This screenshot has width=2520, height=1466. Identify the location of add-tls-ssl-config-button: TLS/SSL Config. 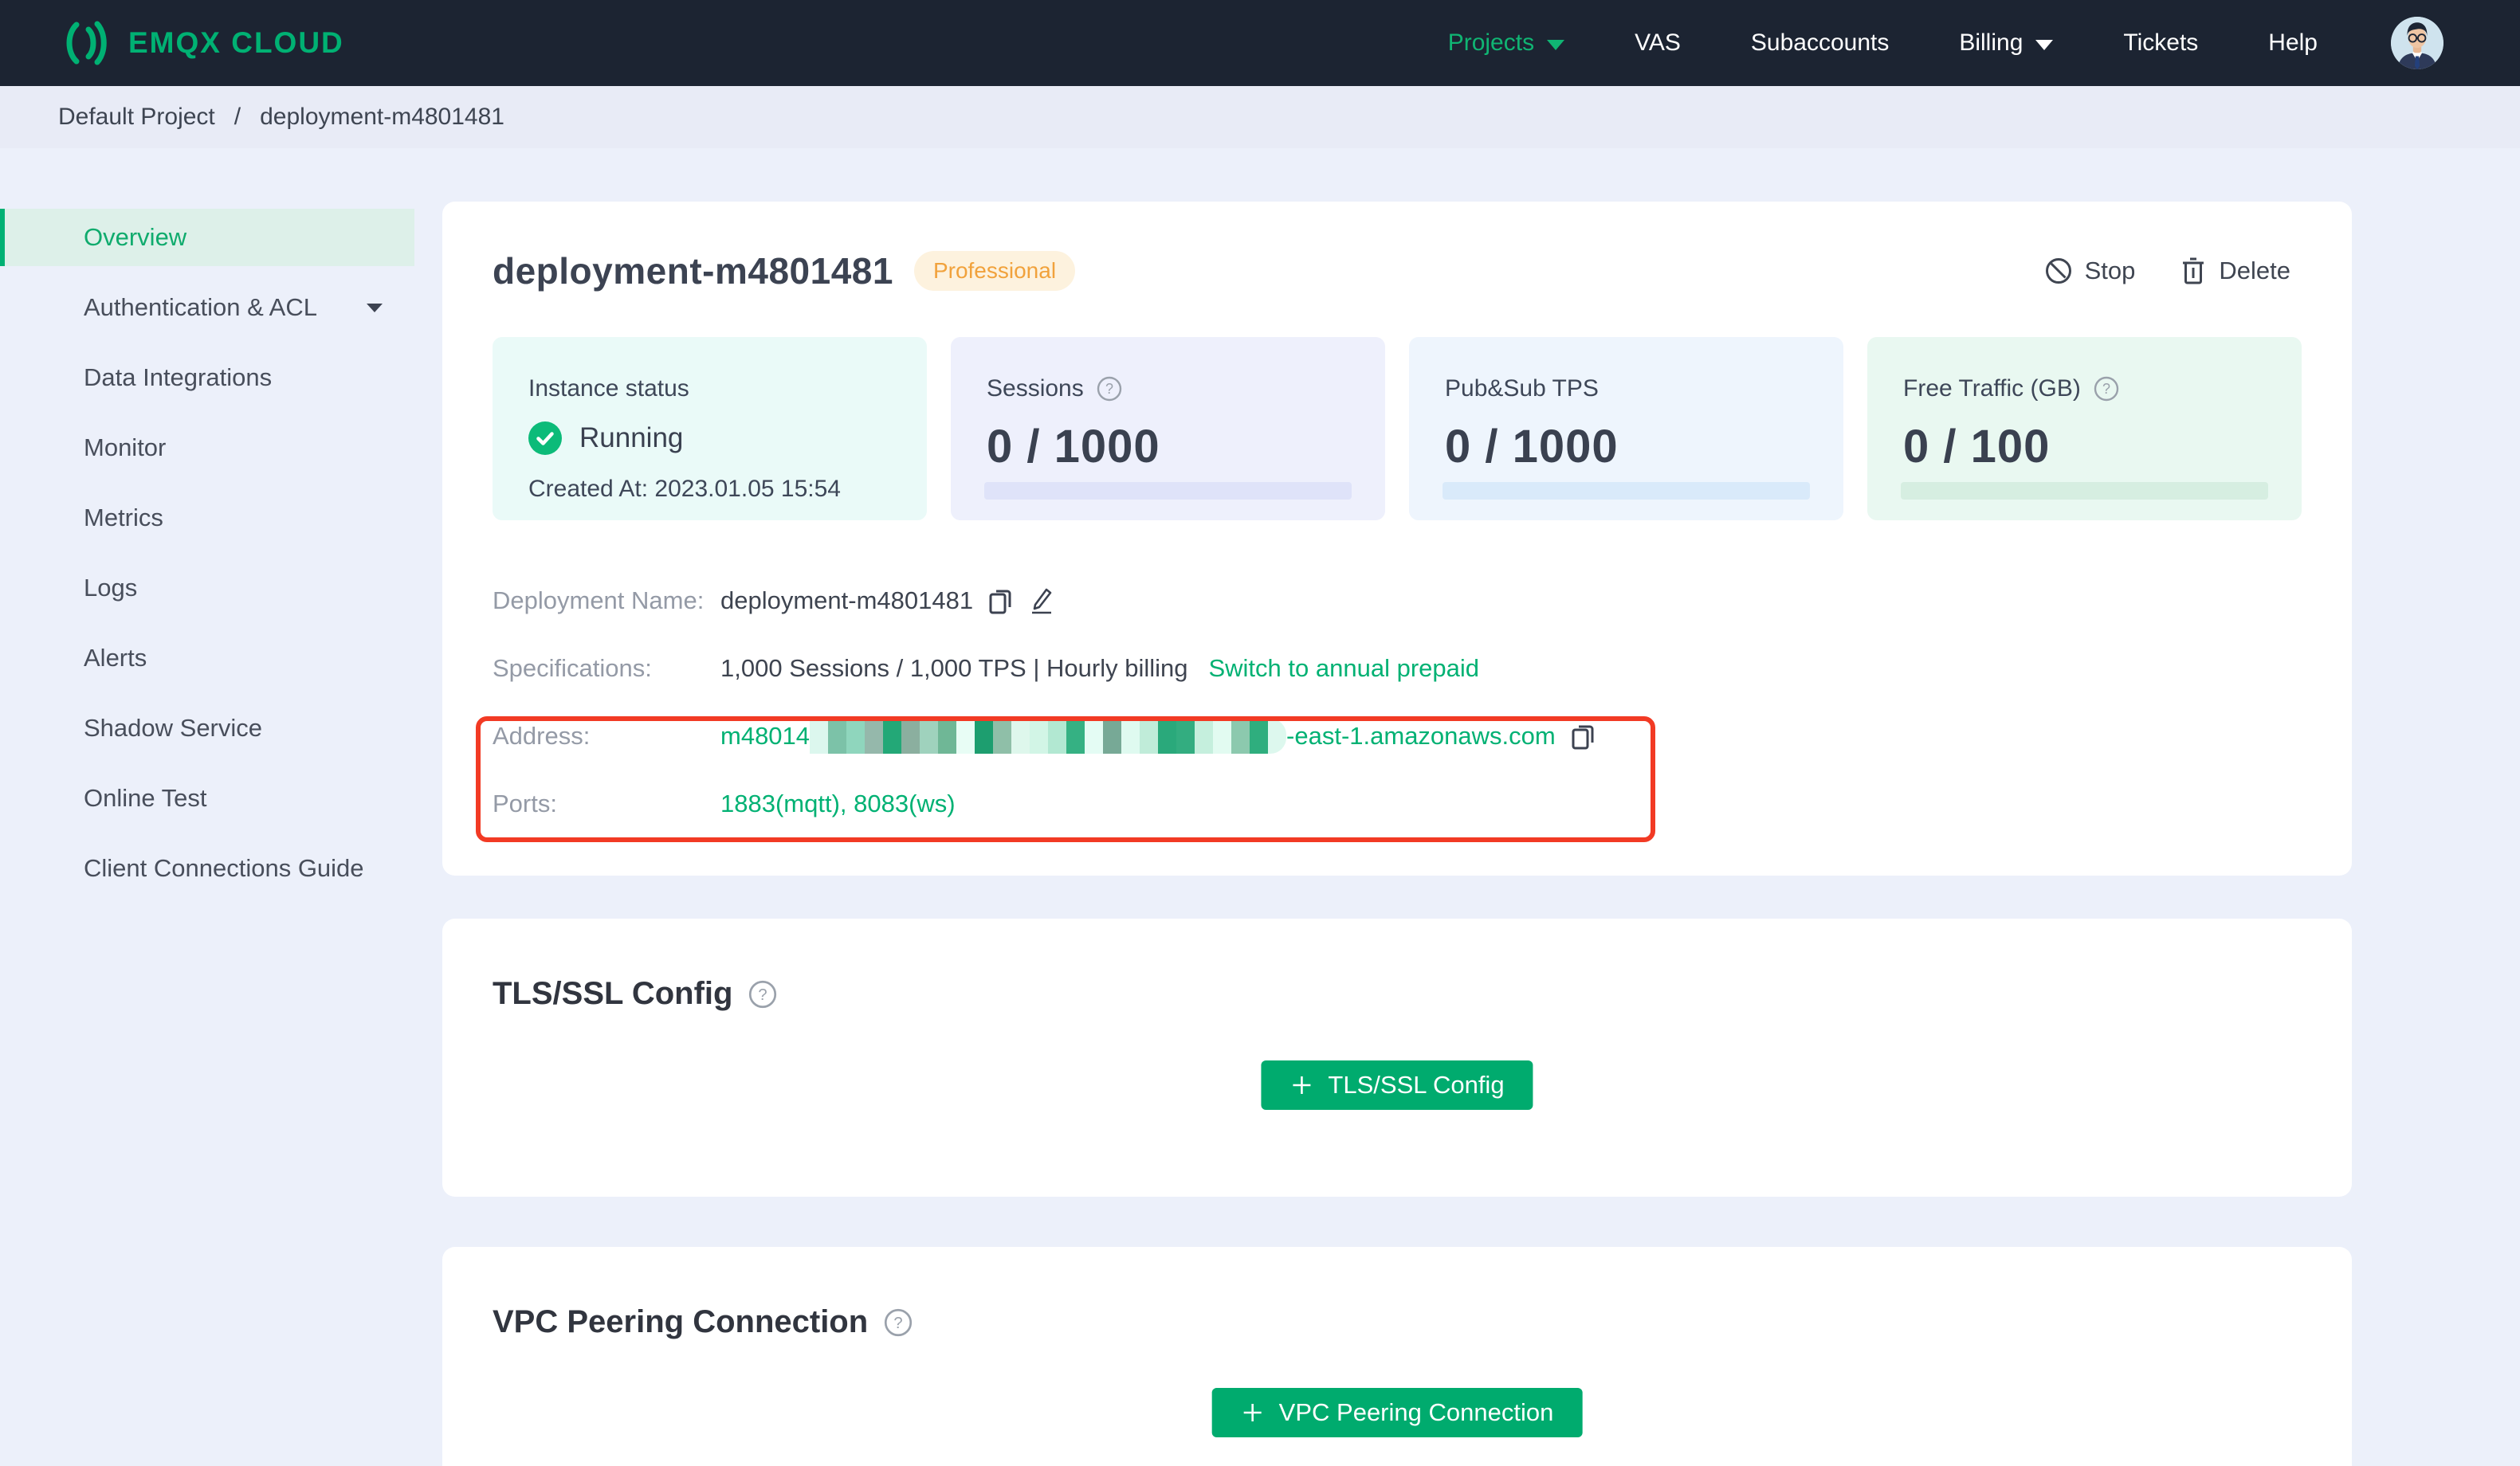
(1397, 1085).